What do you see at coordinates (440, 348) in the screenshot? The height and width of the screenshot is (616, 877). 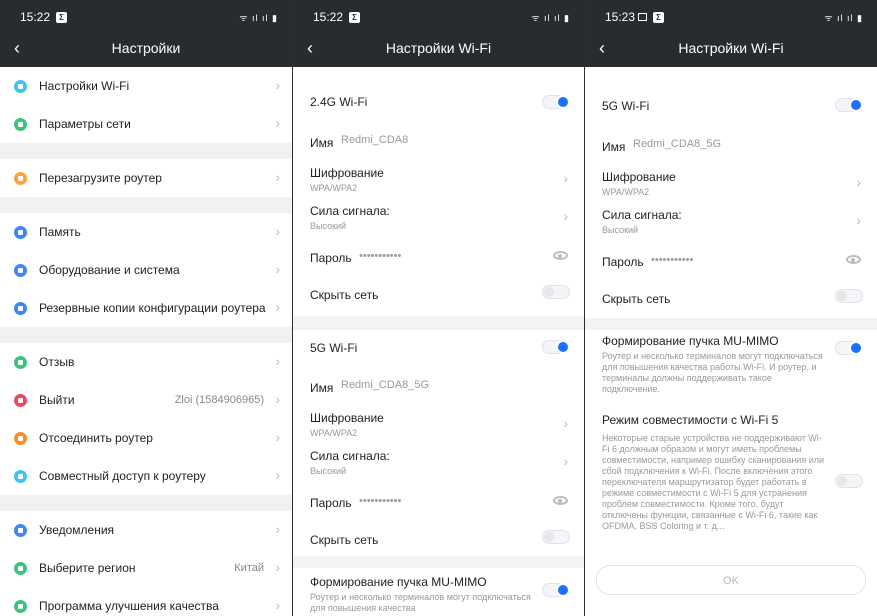 I see `band-5-row: 5G Wi-Fi` at bounding box center [440, 348].